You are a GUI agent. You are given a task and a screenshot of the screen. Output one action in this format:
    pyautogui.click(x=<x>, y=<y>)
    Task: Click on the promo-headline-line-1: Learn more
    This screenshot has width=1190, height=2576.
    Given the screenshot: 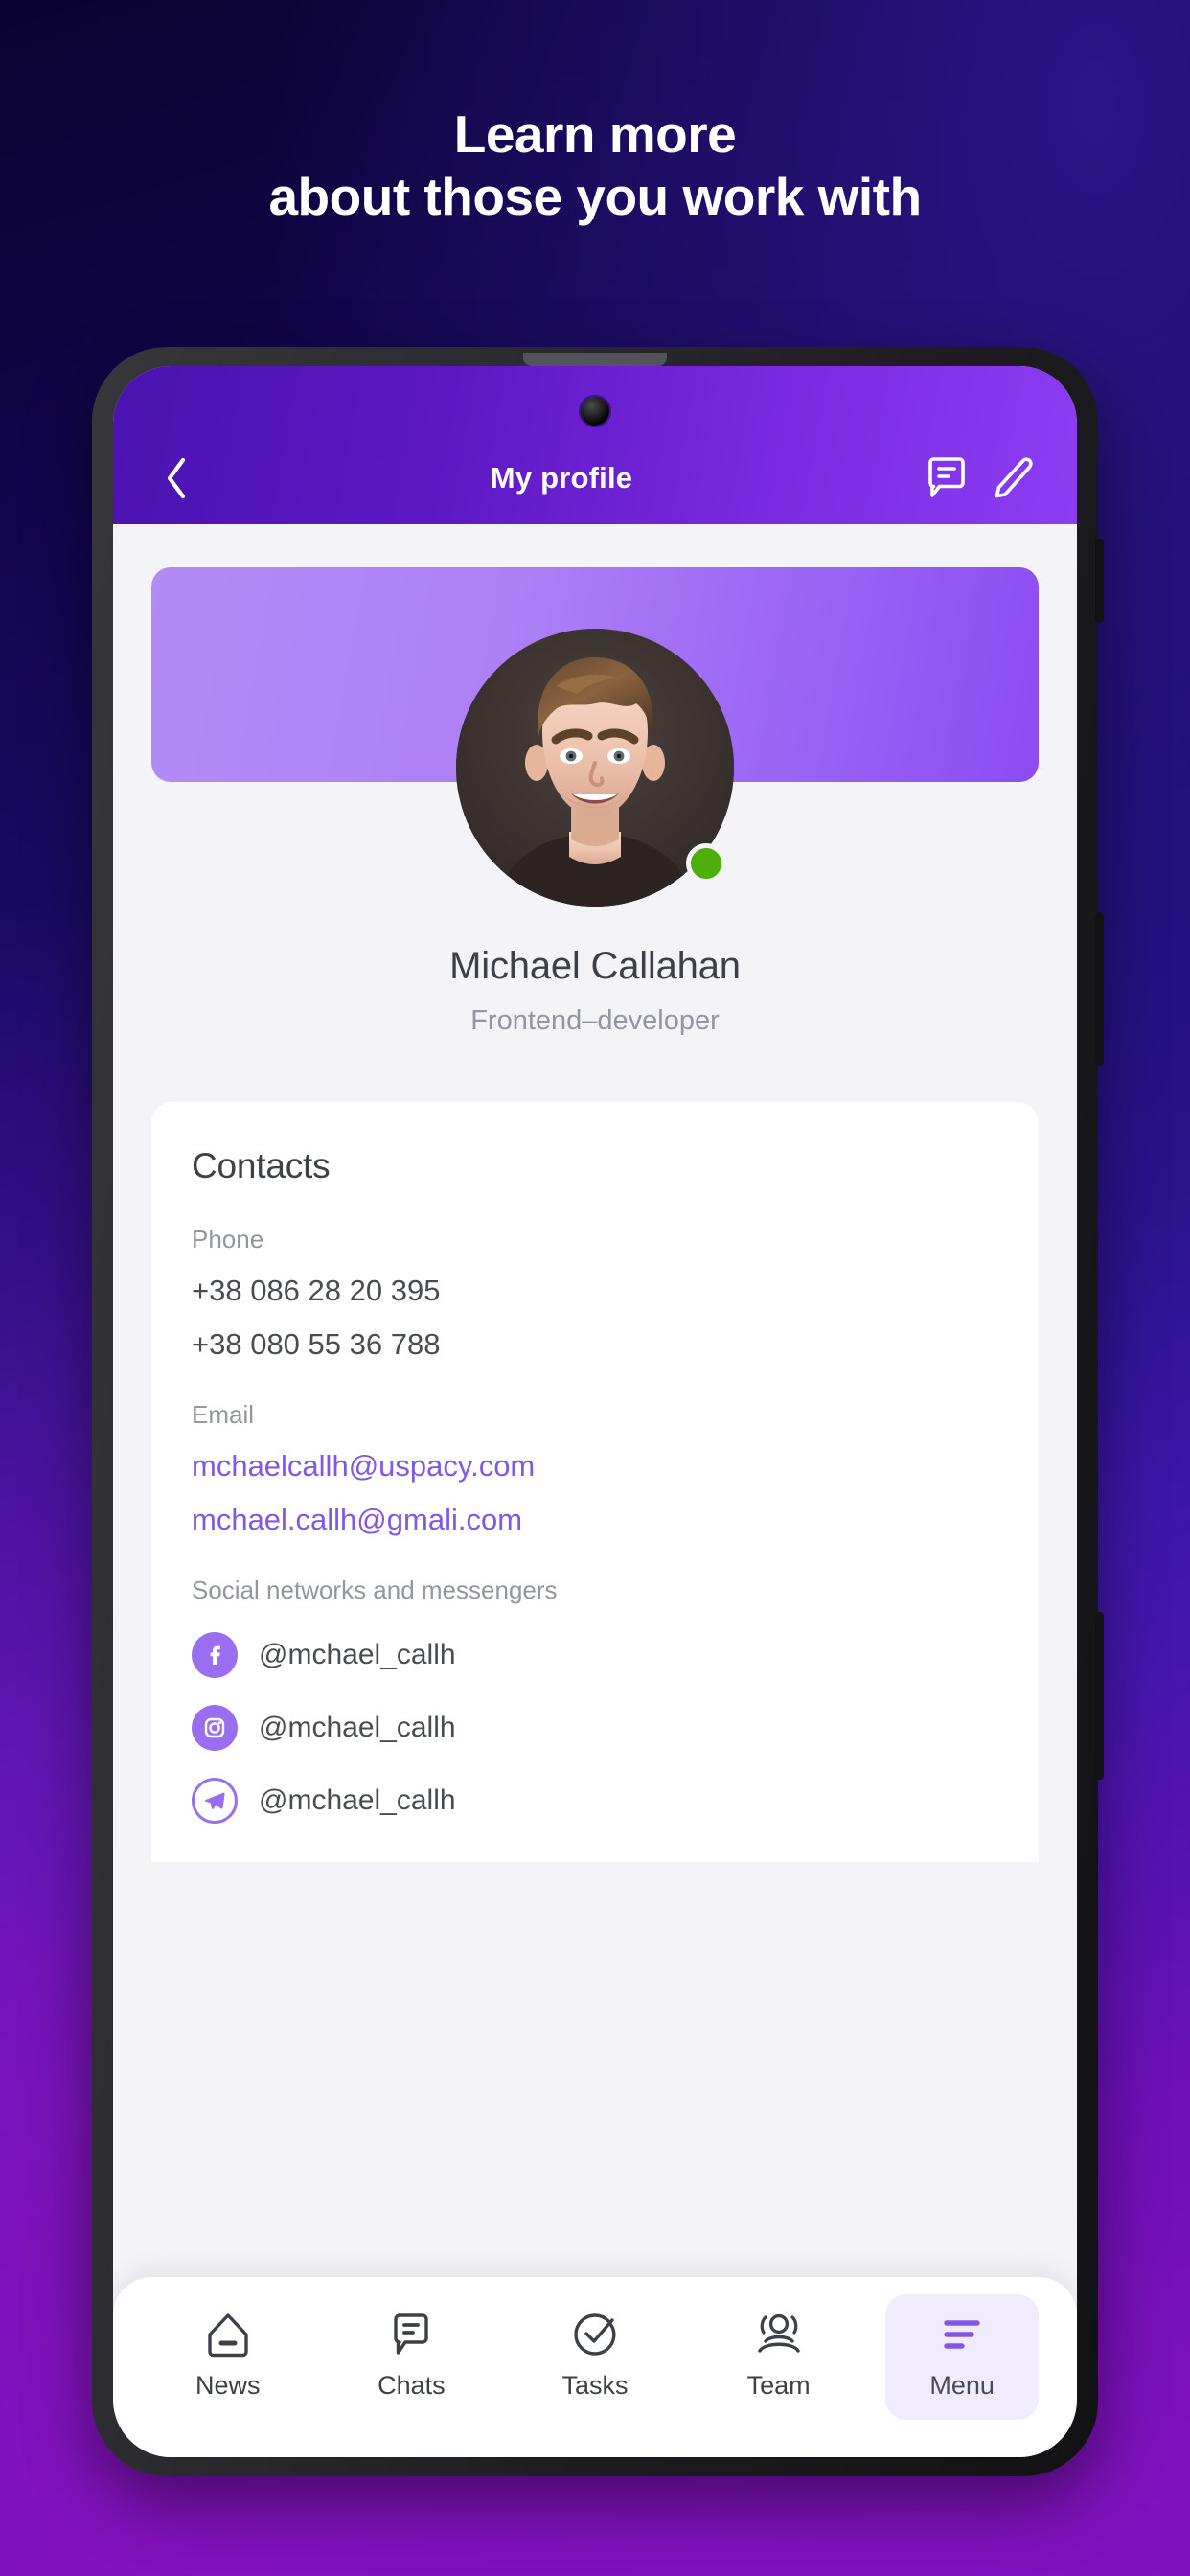 What is the action you would take?
    pyautogui.click(x=595, y=134)
    